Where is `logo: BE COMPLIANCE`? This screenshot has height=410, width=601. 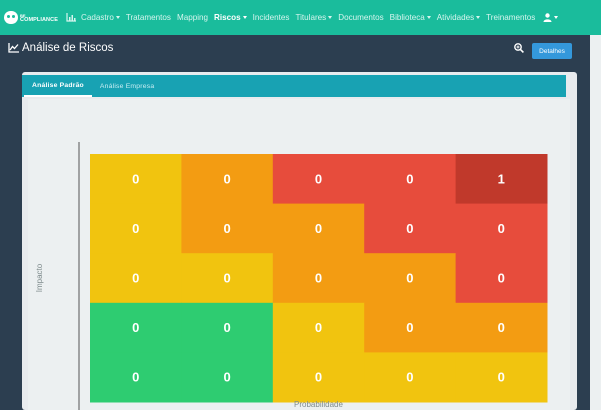
logo: BE COMPLIANCE is located at coordinates (31, 17).